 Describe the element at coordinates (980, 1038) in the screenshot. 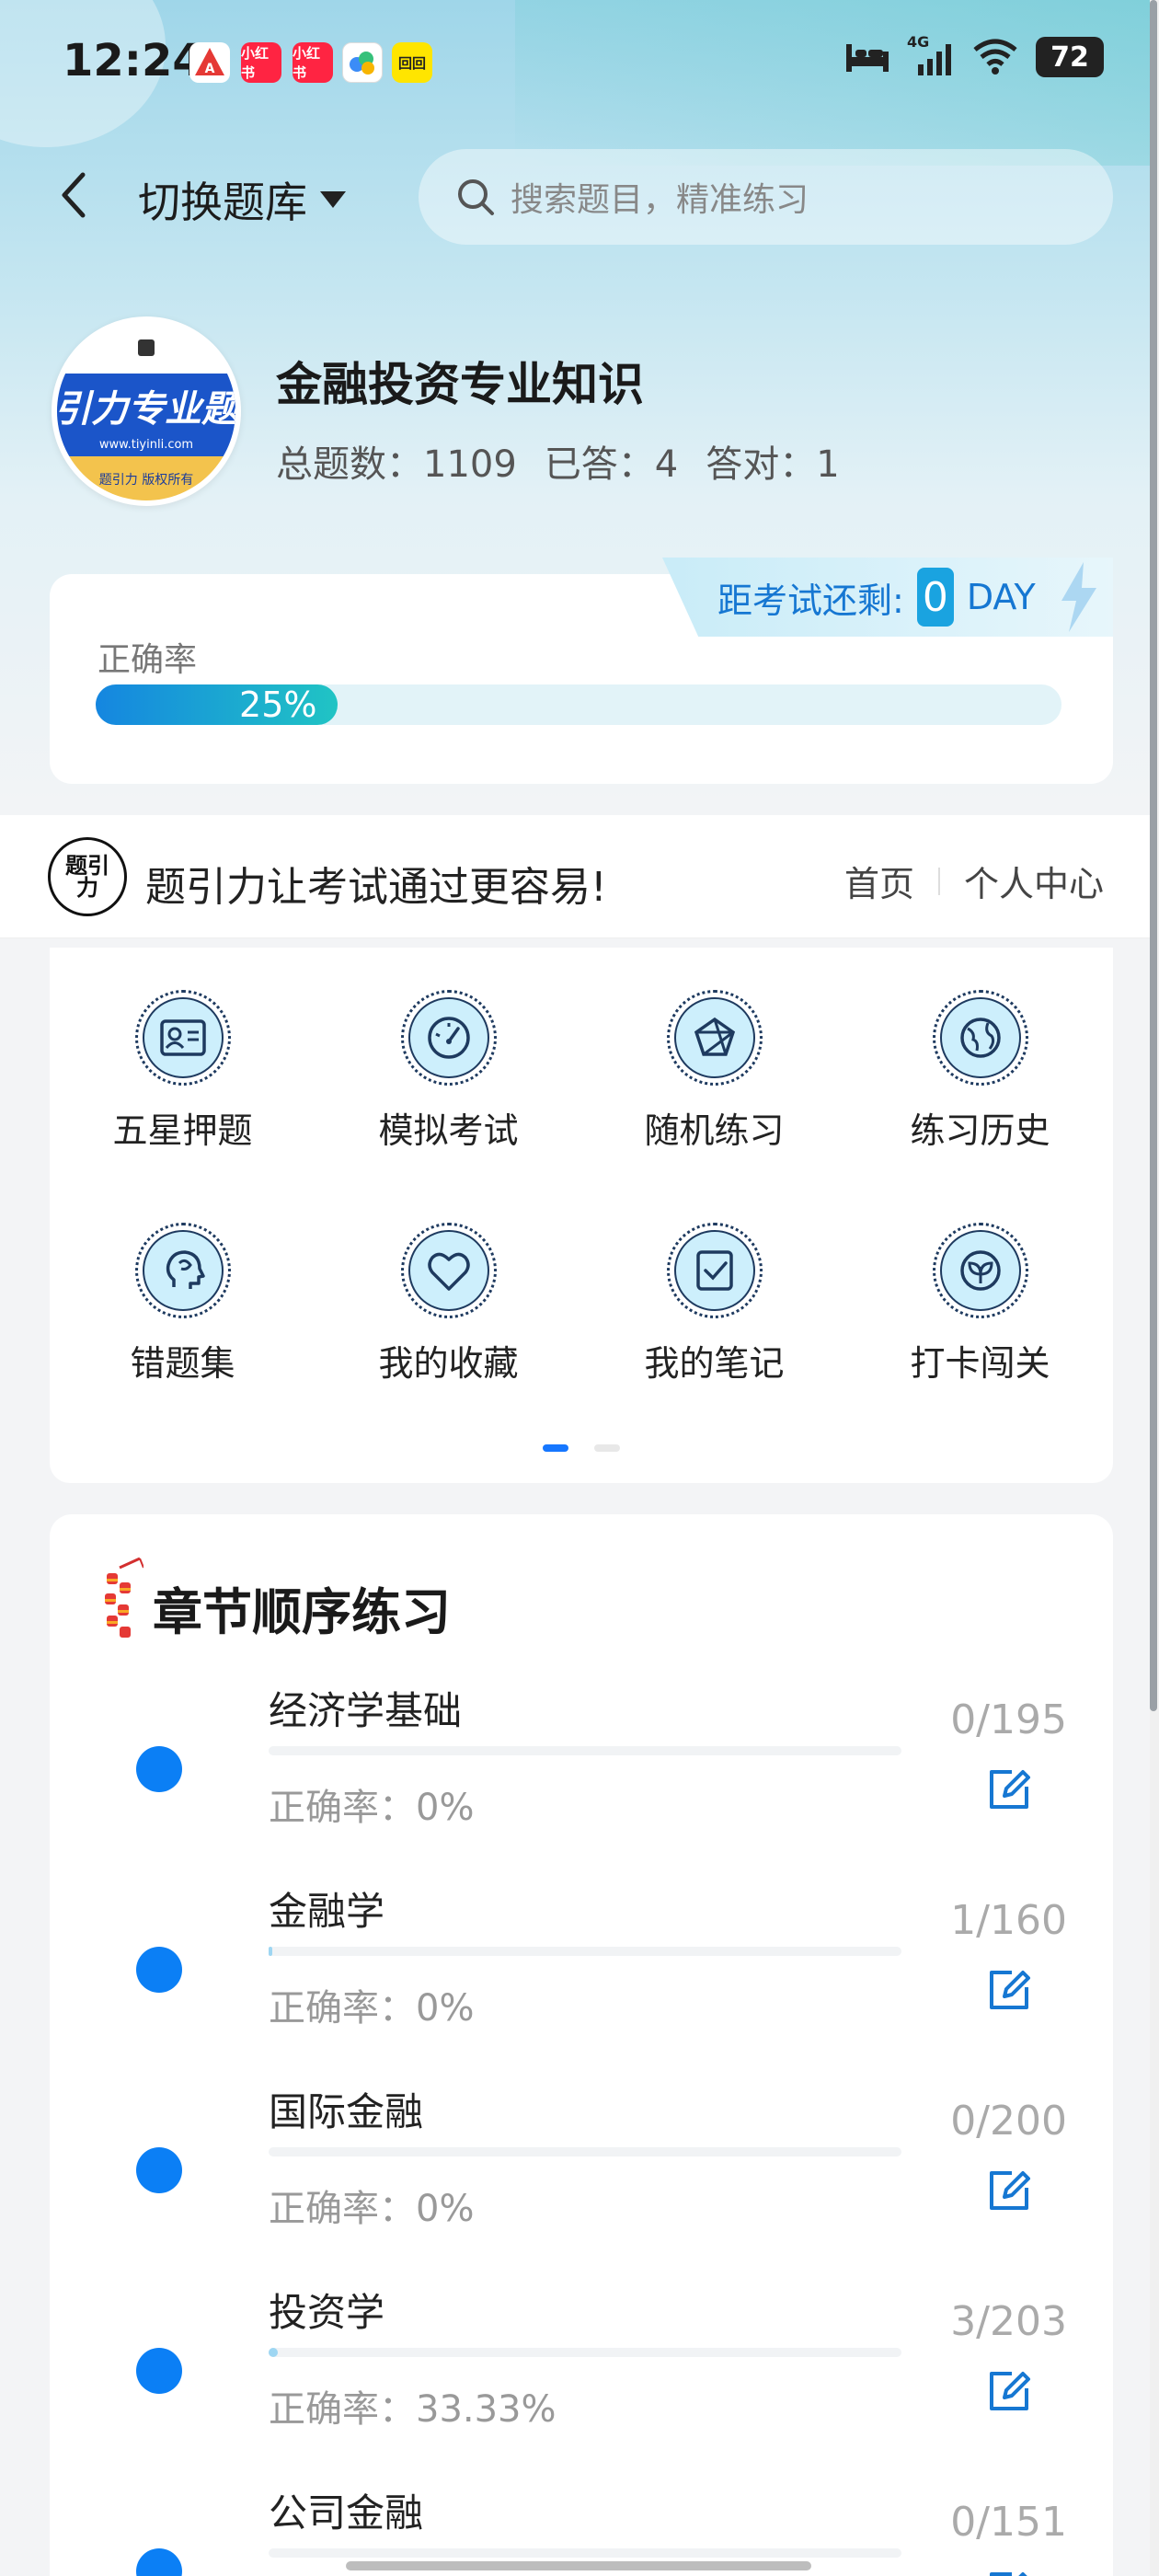

I see `globe-icon` at that location.